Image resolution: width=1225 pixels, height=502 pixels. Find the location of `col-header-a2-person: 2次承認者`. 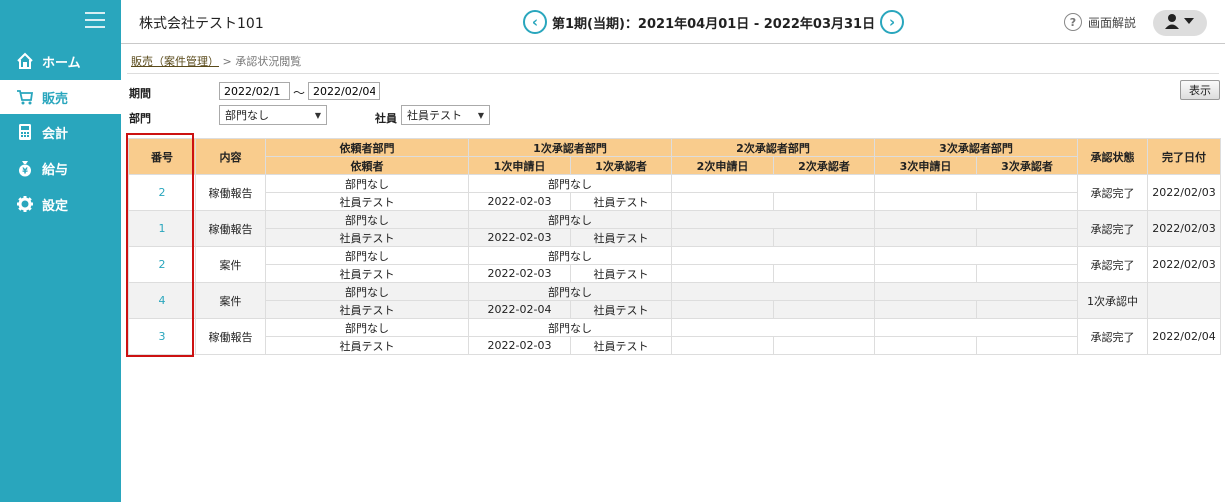

col-header-a2-person: 2次承認者 is located at coordinates (824, 165).